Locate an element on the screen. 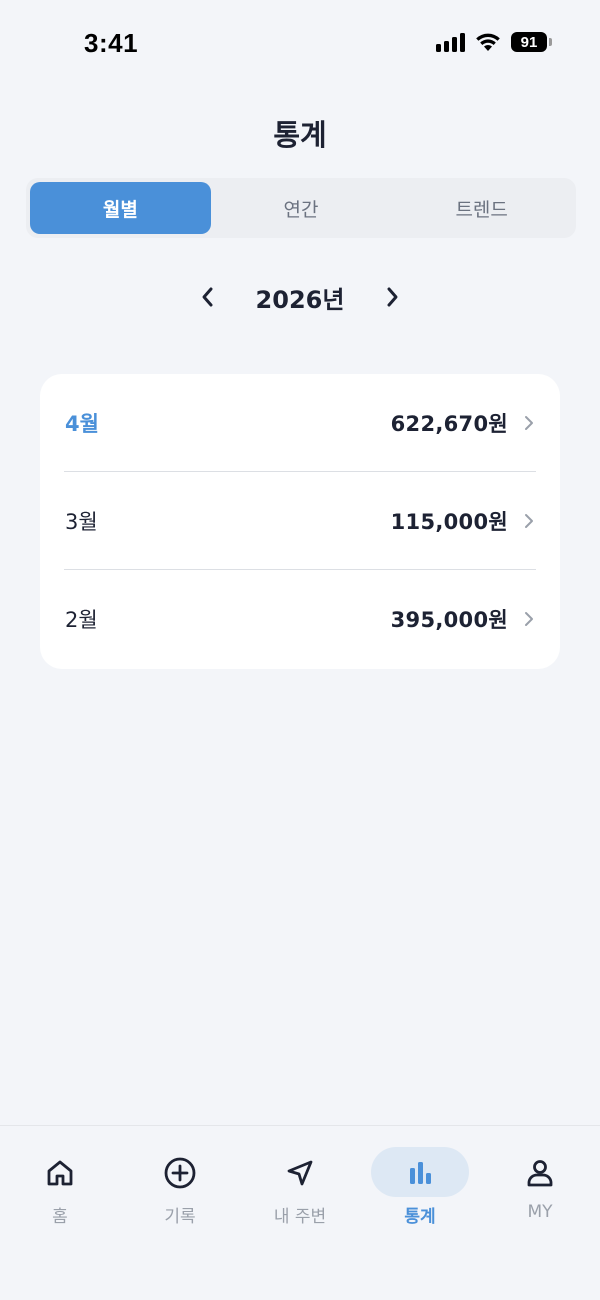  battery-level: 91 is located at coordinates (529, 42).